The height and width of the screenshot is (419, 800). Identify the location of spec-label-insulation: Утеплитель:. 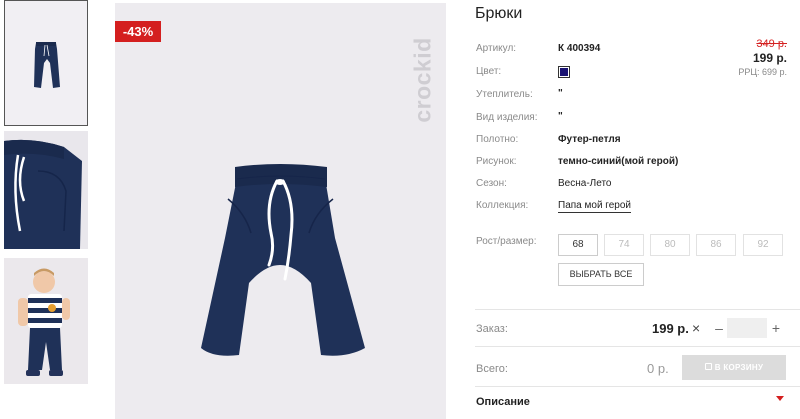
(504, 94).